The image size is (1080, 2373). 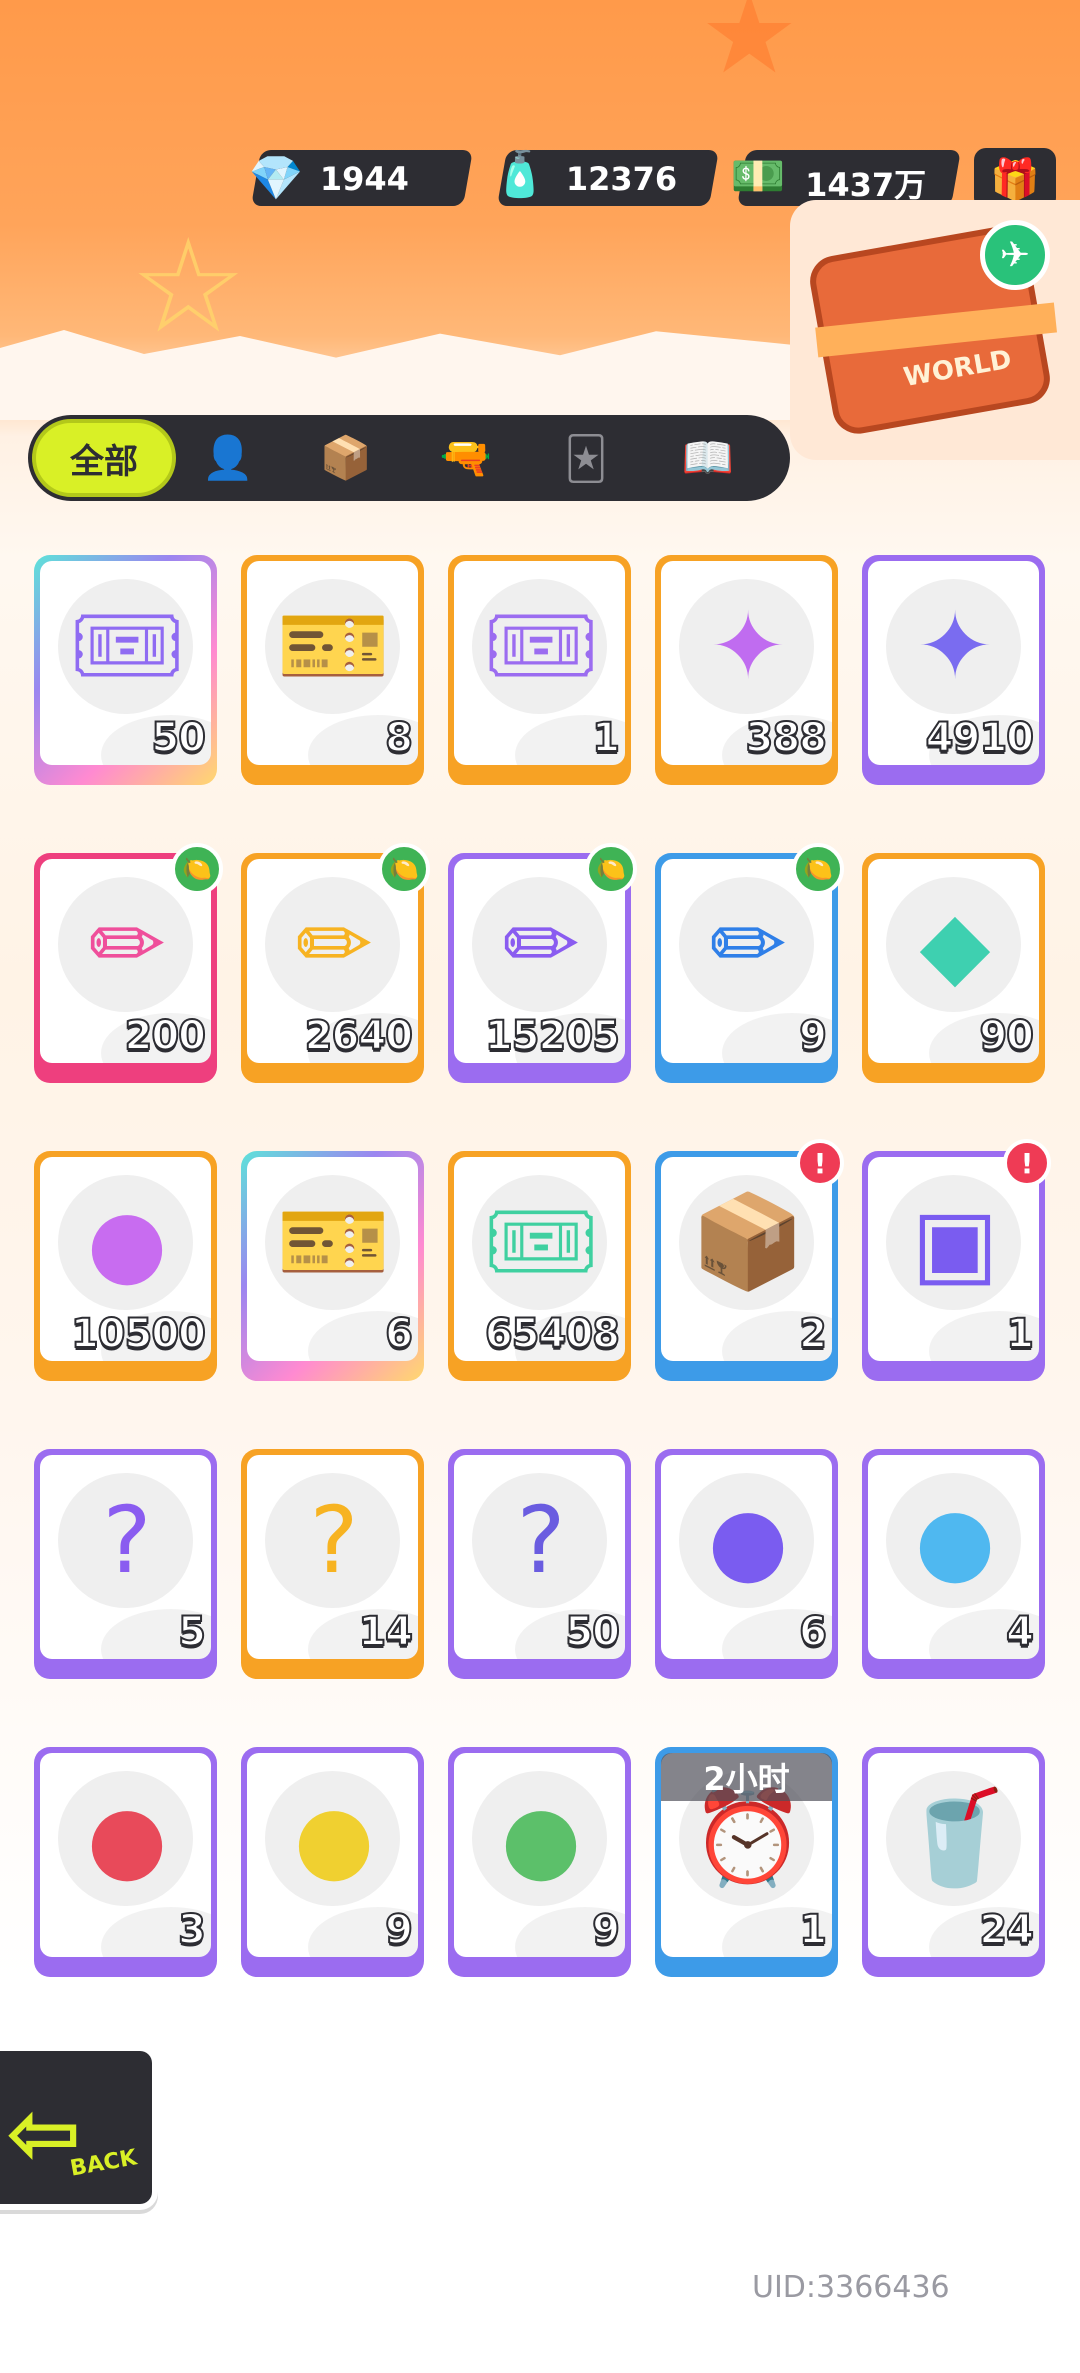 What do you see at coordinates (334, 645) in the screenshot?
I see `ticket-gold-star-icon: 🎫` at bounding box center [334, 645].